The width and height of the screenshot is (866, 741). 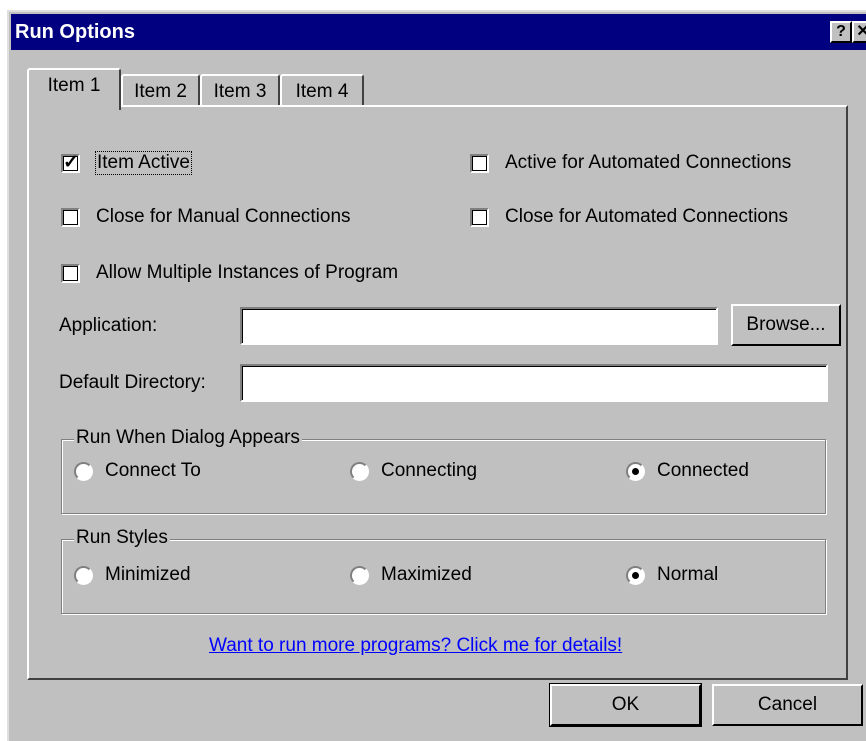 What do you see at coordinates (426, 574) in the screenshot?
I see `radio-label: Maximized` at bounding box center [426, 574].